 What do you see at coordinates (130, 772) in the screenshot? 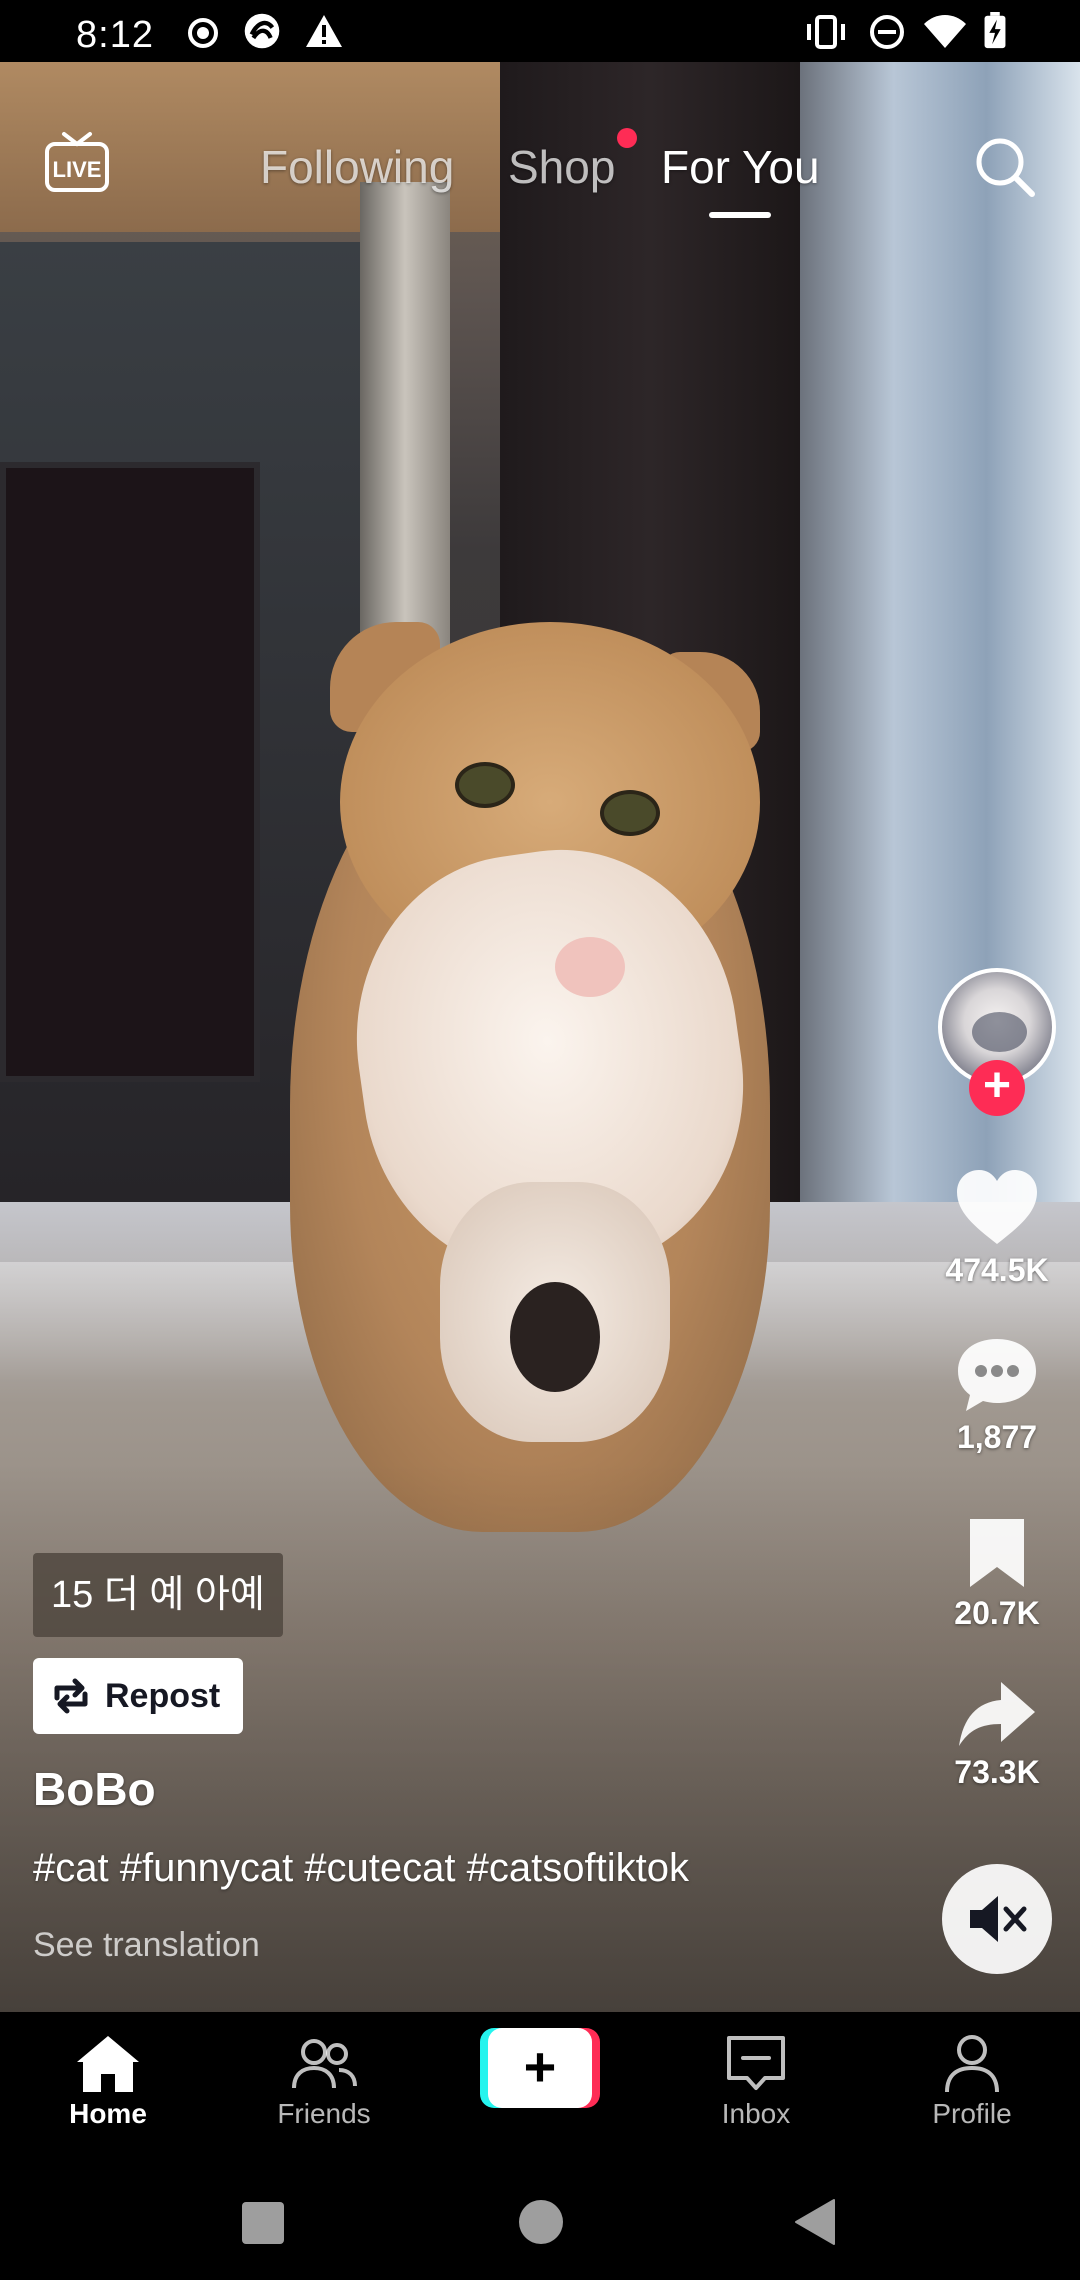
I see `video-door` at bounding box center [130, 772].